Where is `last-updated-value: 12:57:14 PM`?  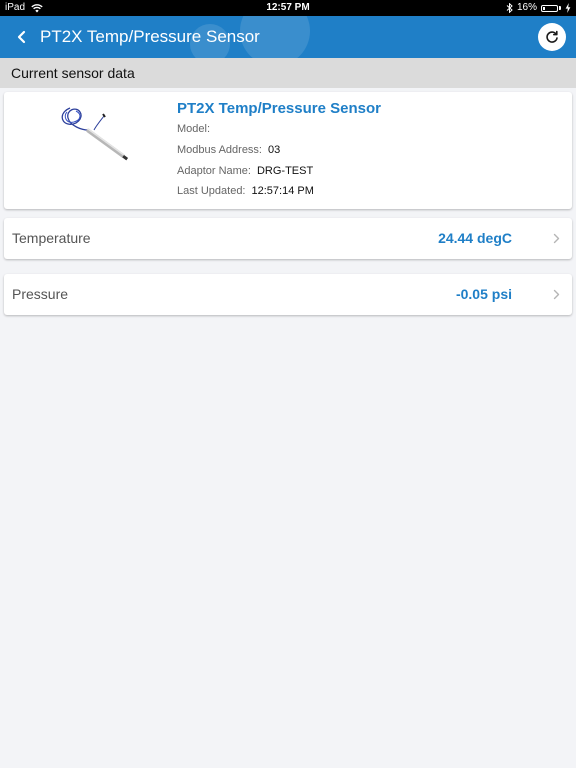 last-updated-value: 12:57:14 PM is located at coordinates (282, 191).